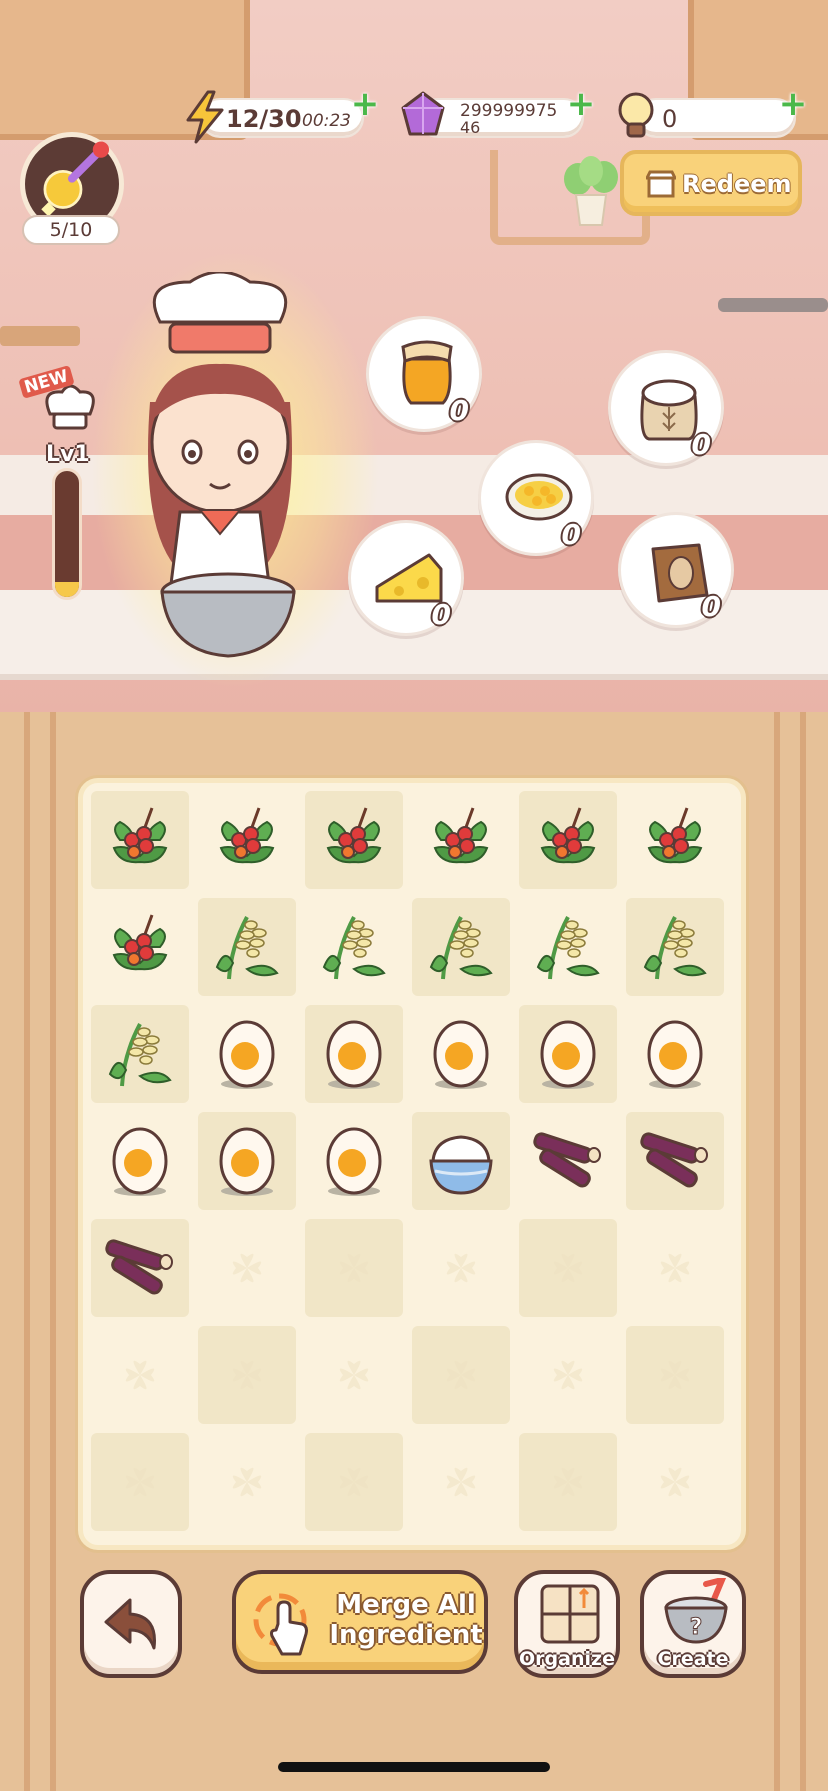 This screenshot has width=828, height=1791. Describe the element at coordinates (661, 184) in the screenshot. I see `shop-icon` at that location.